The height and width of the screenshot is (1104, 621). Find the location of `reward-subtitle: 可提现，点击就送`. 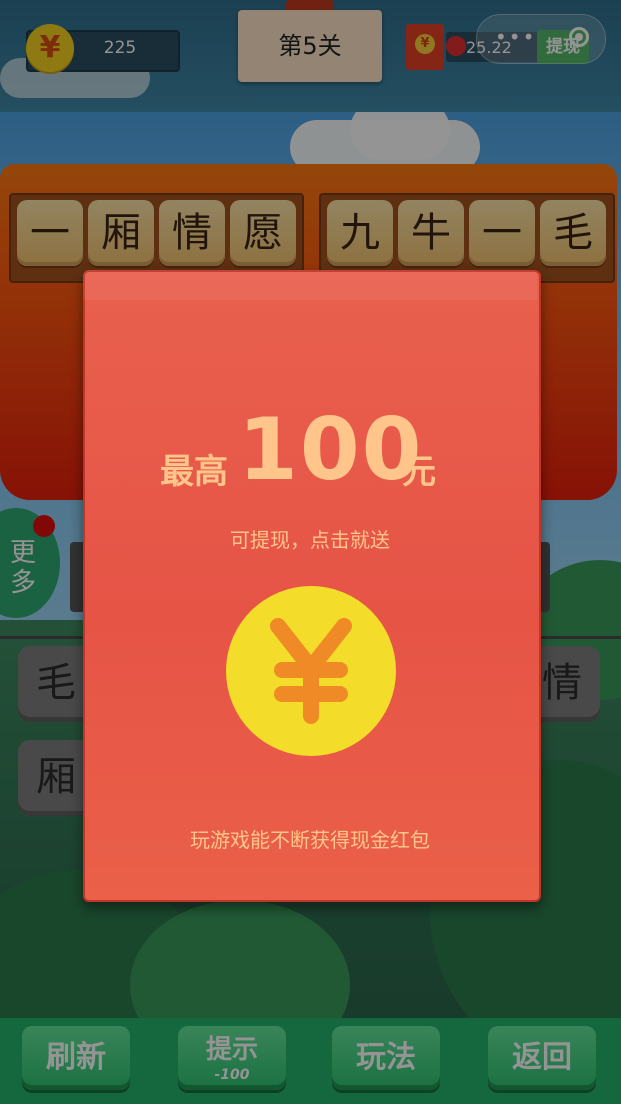

reward-subtitle: 可提现，点击就送 is located at coordinates (310, 540).